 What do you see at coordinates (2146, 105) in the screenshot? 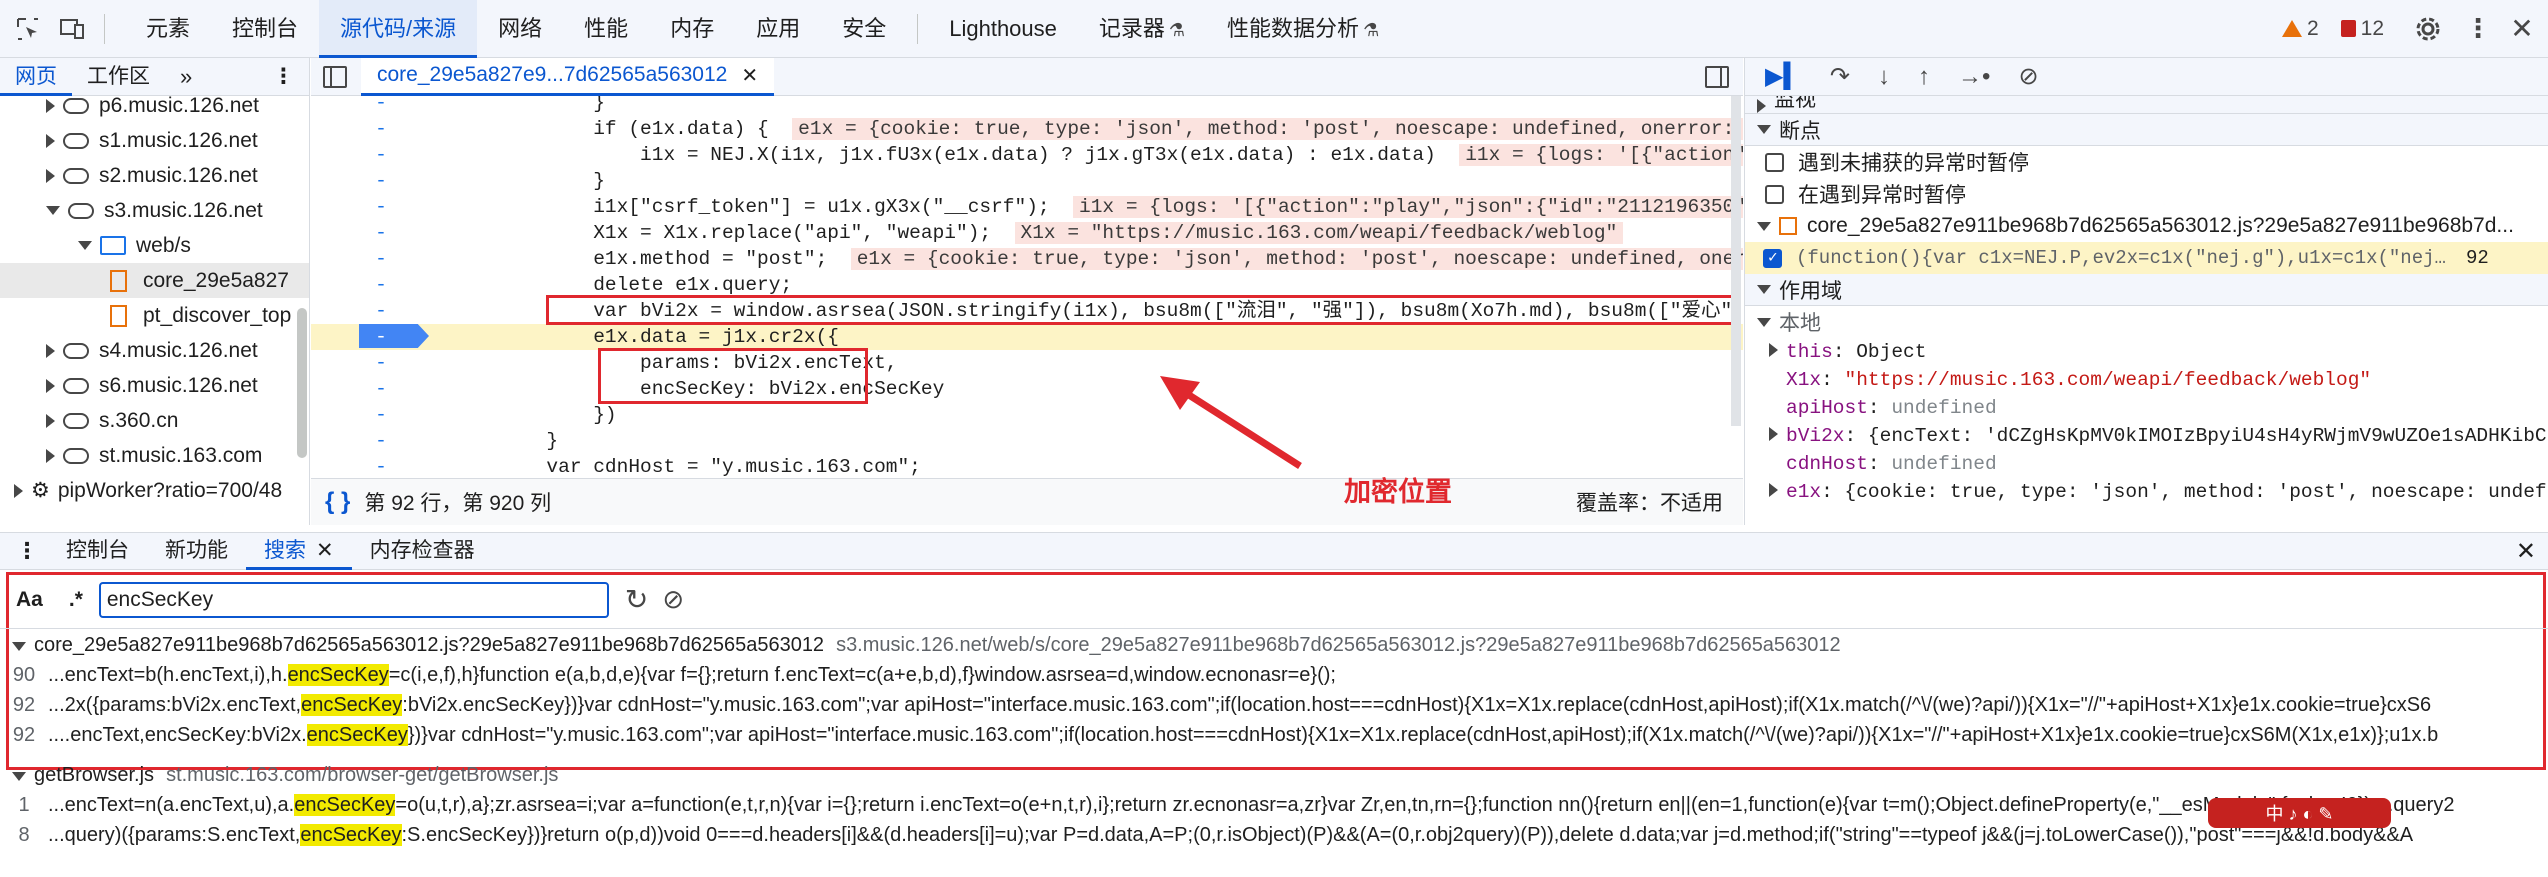
I see `watch-section-header: 监视` at bounding box center [2146, 105].